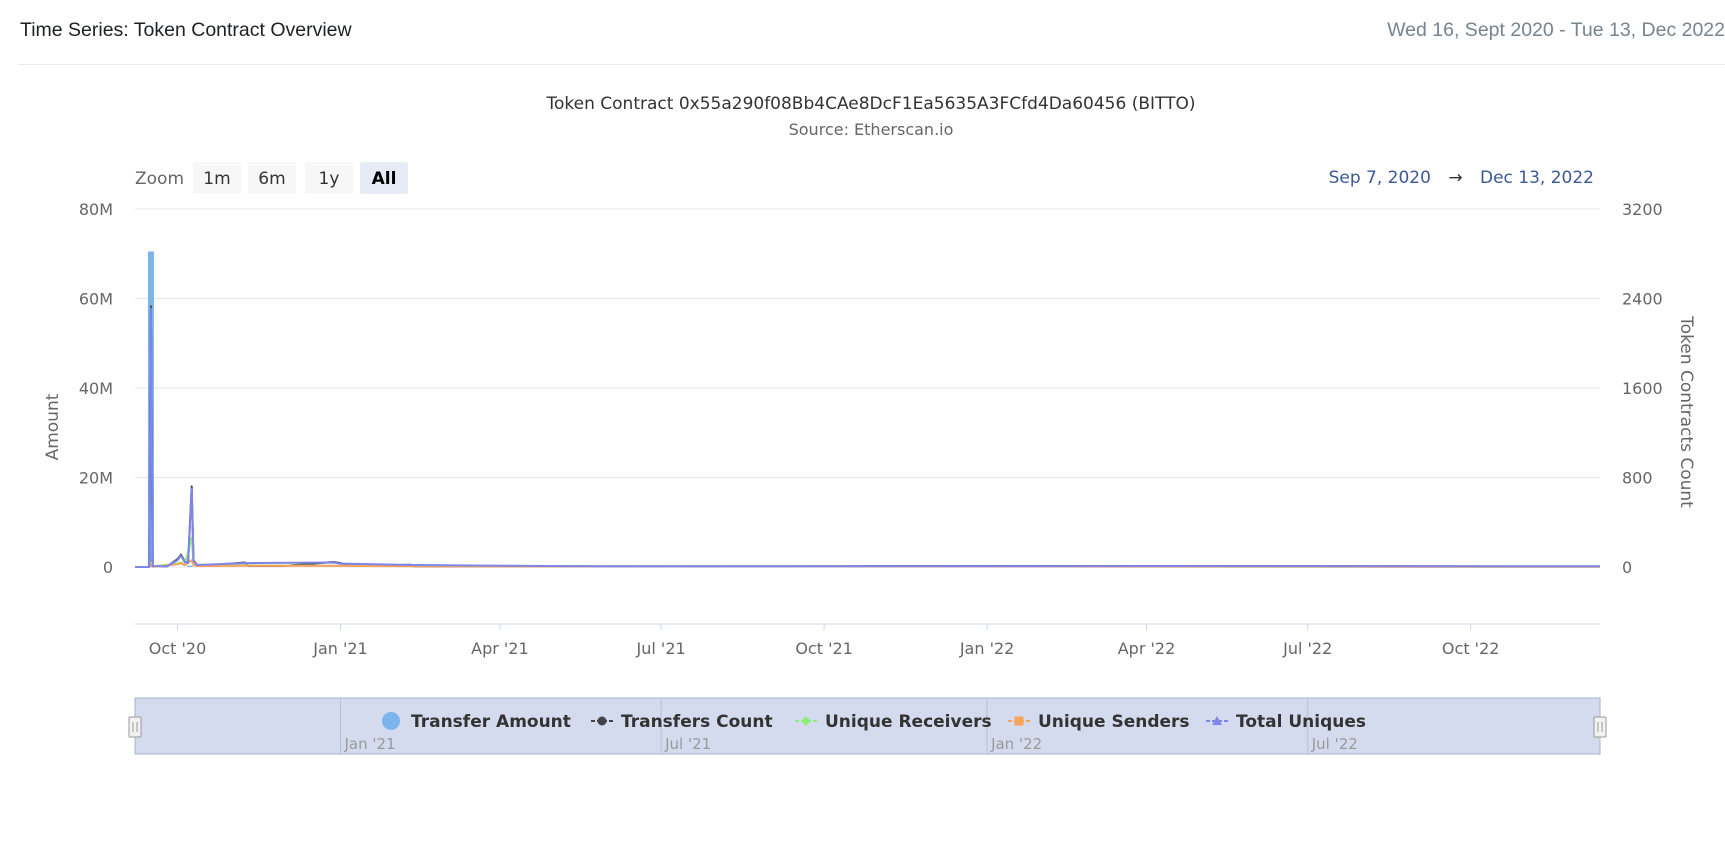 The image size is (1725, 845). I want to click on legend-item-unique-receivers: Unique Receivers, so click(893, 722).